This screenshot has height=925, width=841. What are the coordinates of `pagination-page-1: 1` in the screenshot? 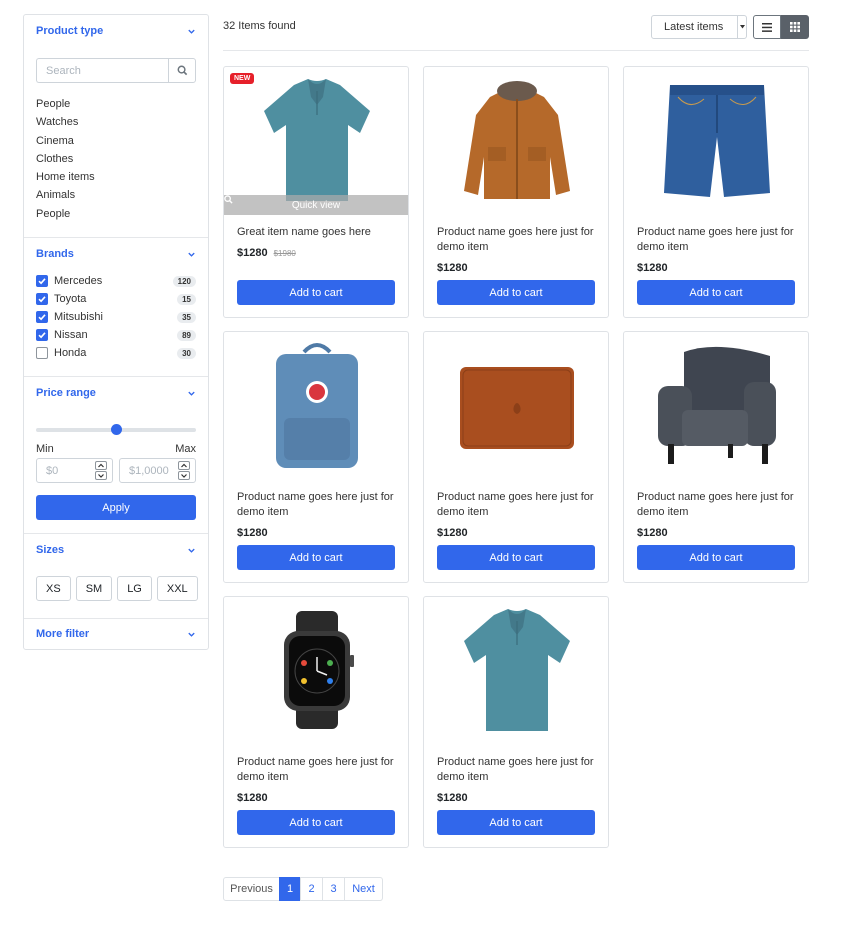 It's located at (290, 889).